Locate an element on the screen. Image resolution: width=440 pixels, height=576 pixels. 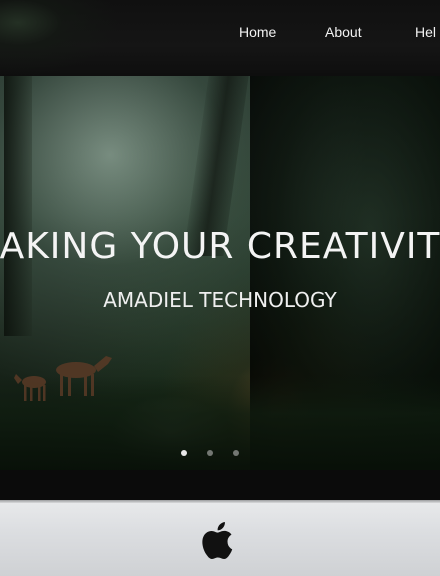
carousel-dots is located at coordinates (211, 454).